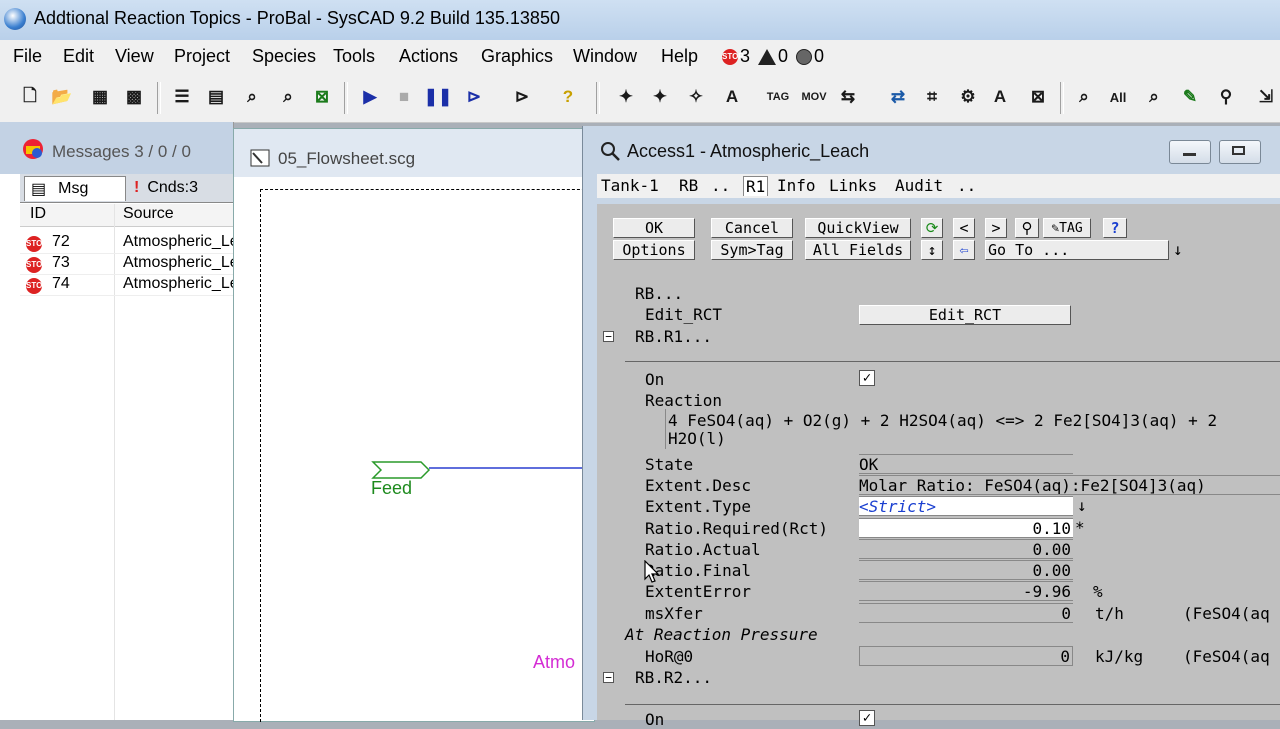 The height and width of the screenshot is (729, 1280). Describe the element at coordinates (608, 336) in the screenshot. I see `collapse-r1-icon: −` at that location.